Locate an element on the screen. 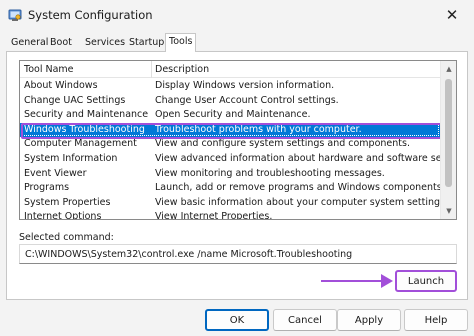  tool-name: Programs is located at coordinates (47, 188).